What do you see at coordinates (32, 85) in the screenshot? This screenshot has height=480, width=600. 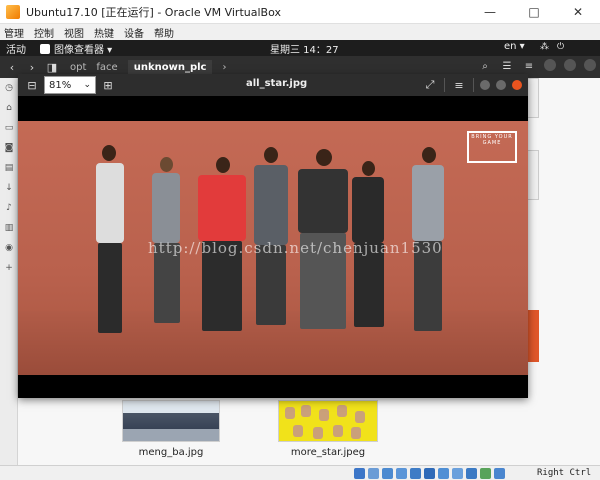 I see `zoom-out-icon: ⊟` at bounding box center [32, 85].